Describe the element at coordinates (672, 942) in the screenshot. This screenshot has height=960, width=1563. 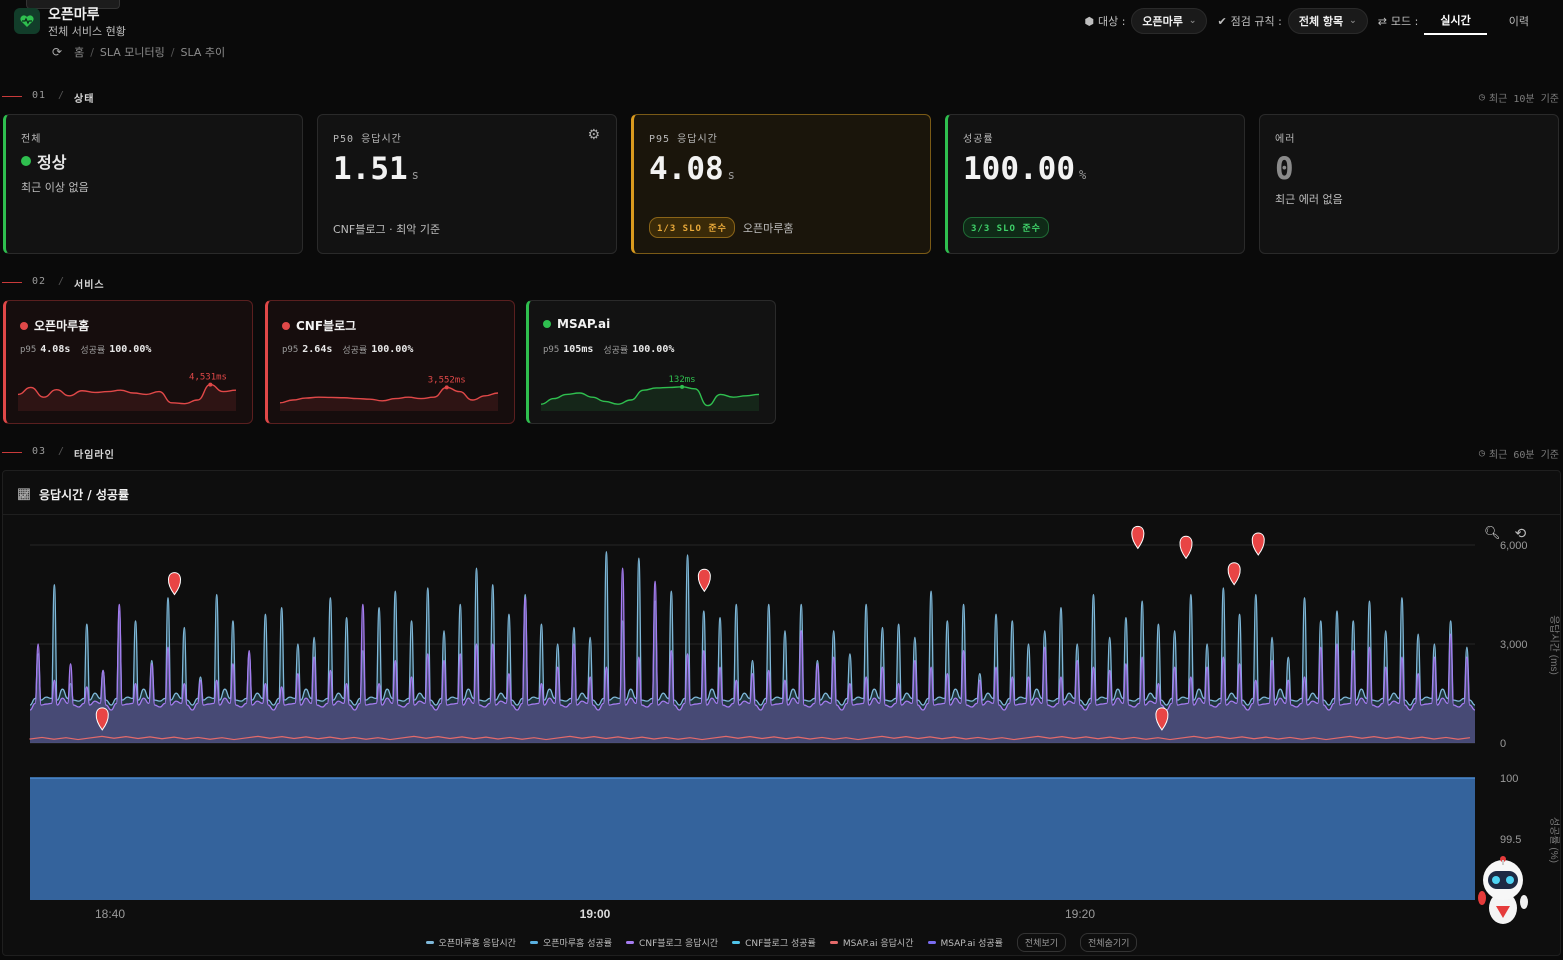
I see `legend-item: CNF블로그 응답시간` at that location.